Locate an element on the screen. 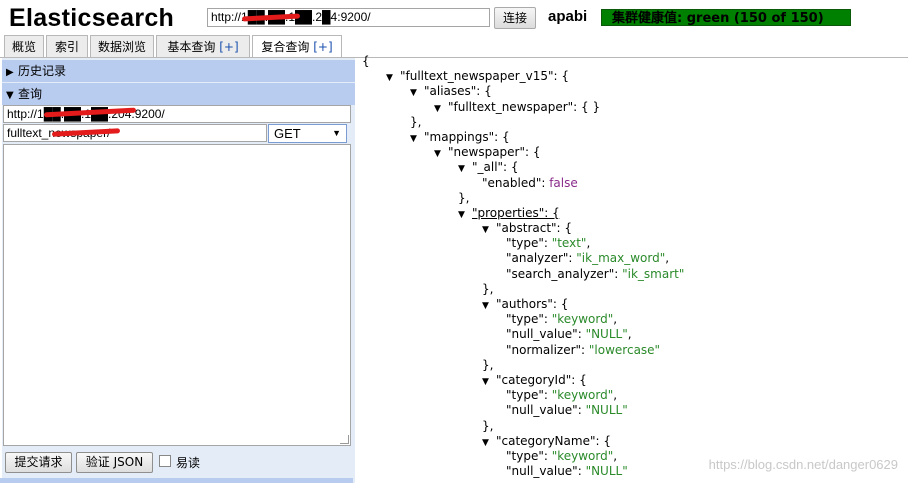 The image size is (908, 483). collapse-down-icon: ▼ is located at coordinates (10, 95).